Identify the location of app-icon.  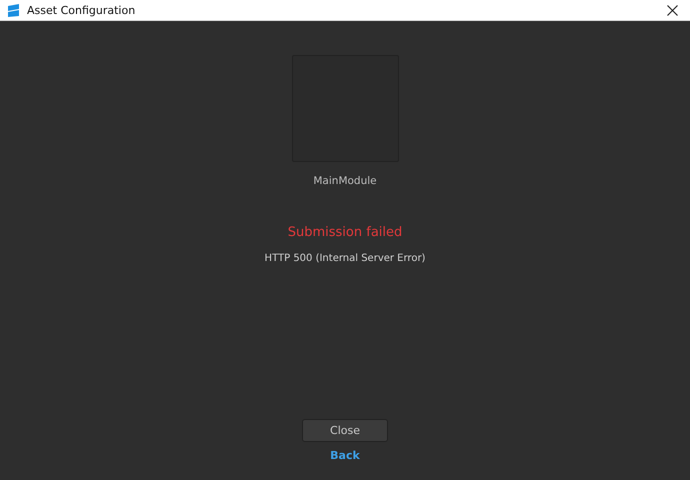
(13, 10).